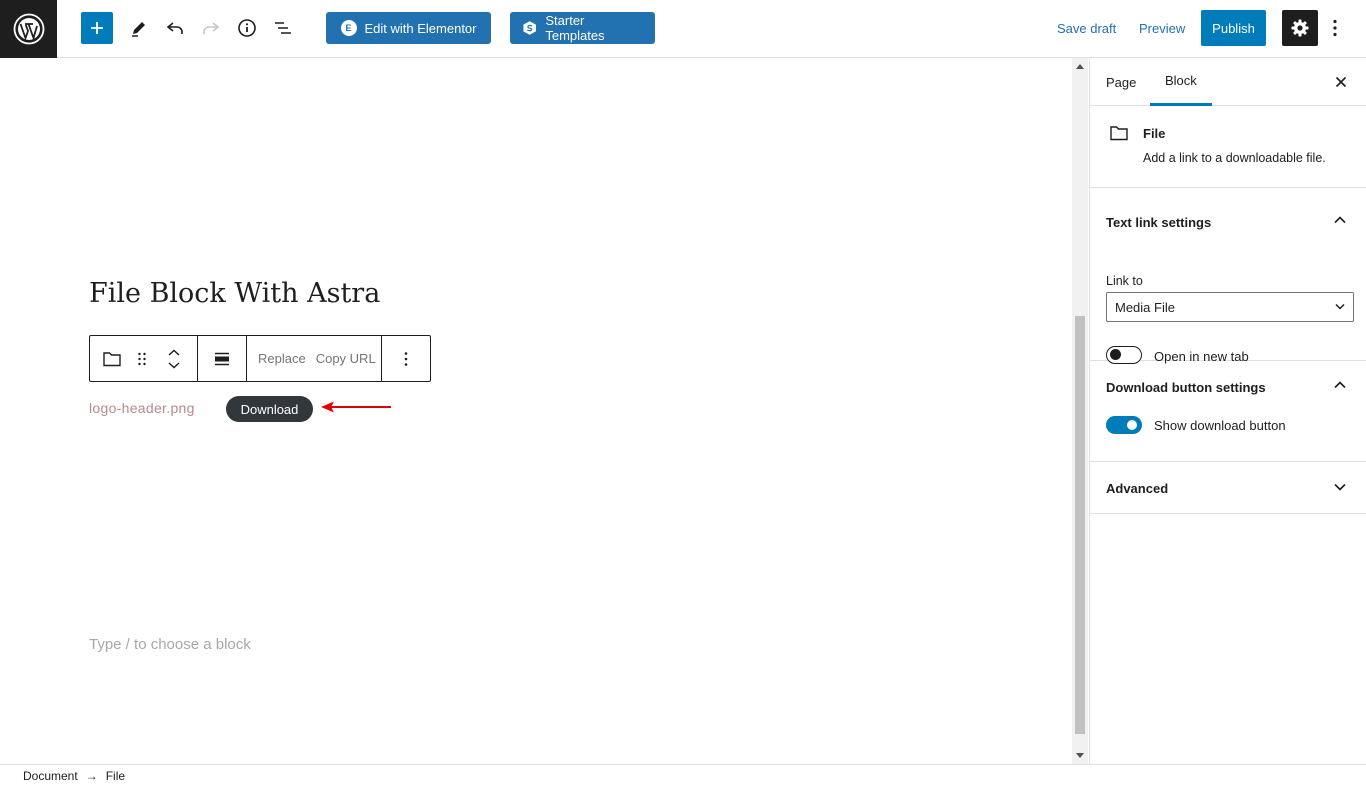  I want to click on add-block-button, so click(97, 28).